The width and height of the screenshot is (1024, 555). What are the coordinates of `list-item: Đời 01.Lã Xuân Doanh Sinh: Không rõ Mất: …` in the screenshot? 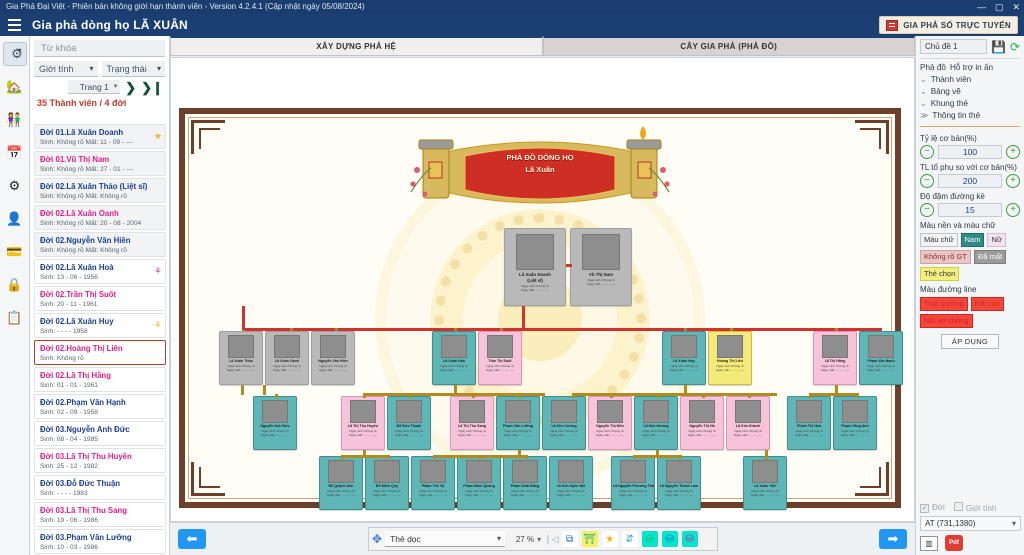 It's located at (100, 136).